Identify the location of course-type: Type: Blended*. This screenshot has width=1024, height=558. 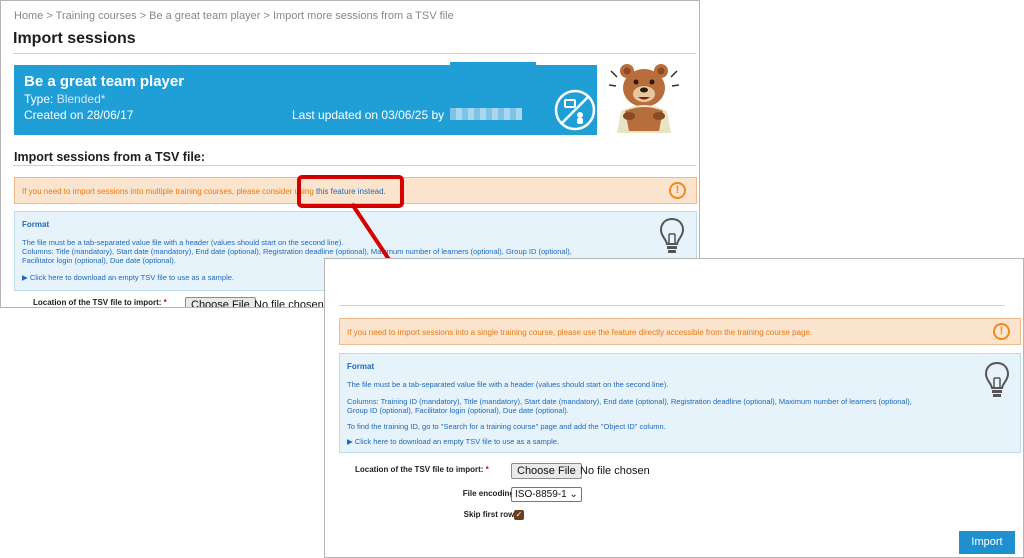
(64, 99).